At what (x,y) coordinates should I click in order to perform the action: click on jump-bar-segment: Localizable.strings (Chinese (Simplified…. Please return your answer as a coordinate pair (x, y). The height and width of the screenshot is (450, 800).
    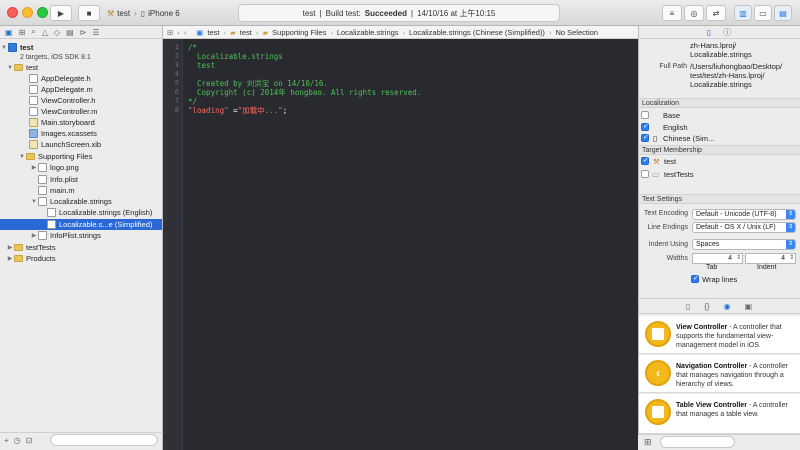
    Looking at the image, I should click on (477, 32).